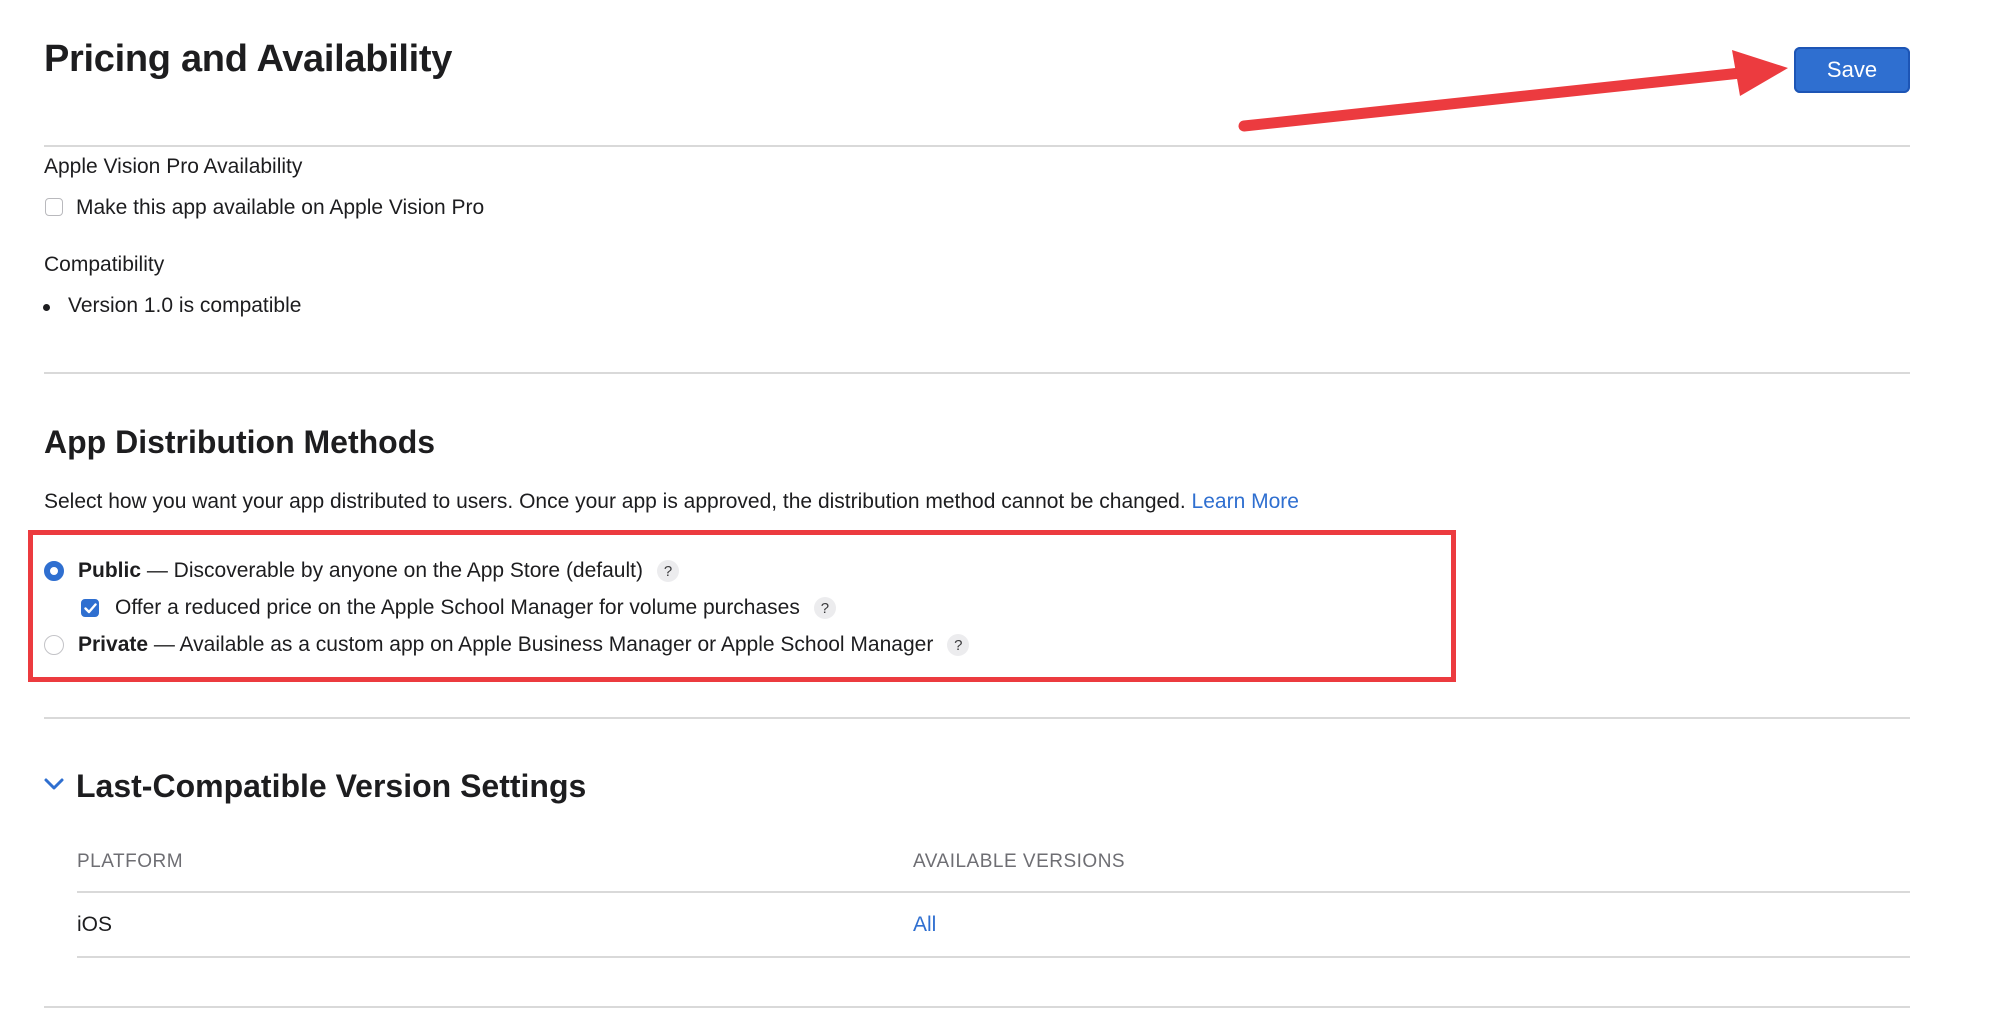  I want to click on annotation-arrow, so click(1513, 91).